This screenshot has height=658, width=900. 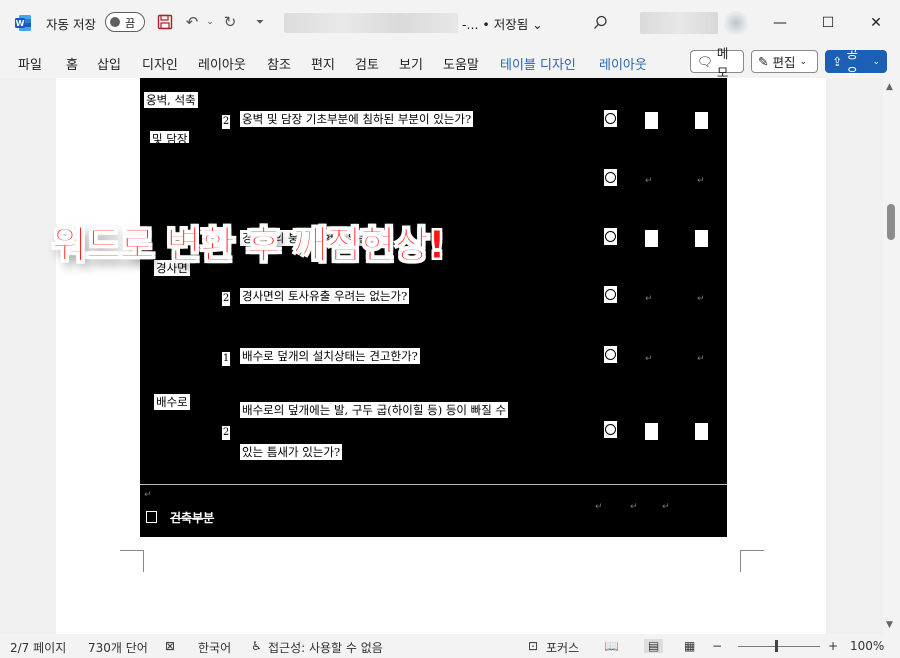 What do you see at coordinates (192, 518) in the screenshot?
I see `section-title: 건축부분` at bounding box center [192, 518].